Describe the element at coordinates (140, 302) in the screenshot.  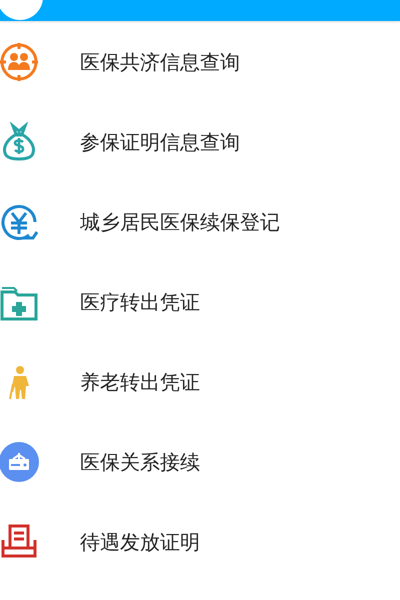
I see `menu-label: 医疗转出凭证` at that location.